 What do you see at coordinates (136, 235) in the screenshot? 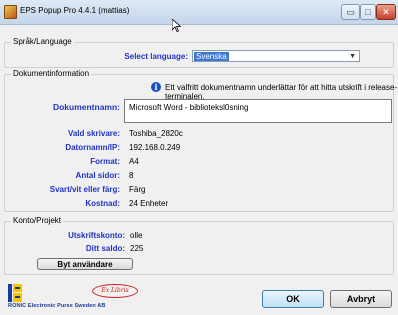
I see `print-account-value: olle` at bounding box center [136, 235].